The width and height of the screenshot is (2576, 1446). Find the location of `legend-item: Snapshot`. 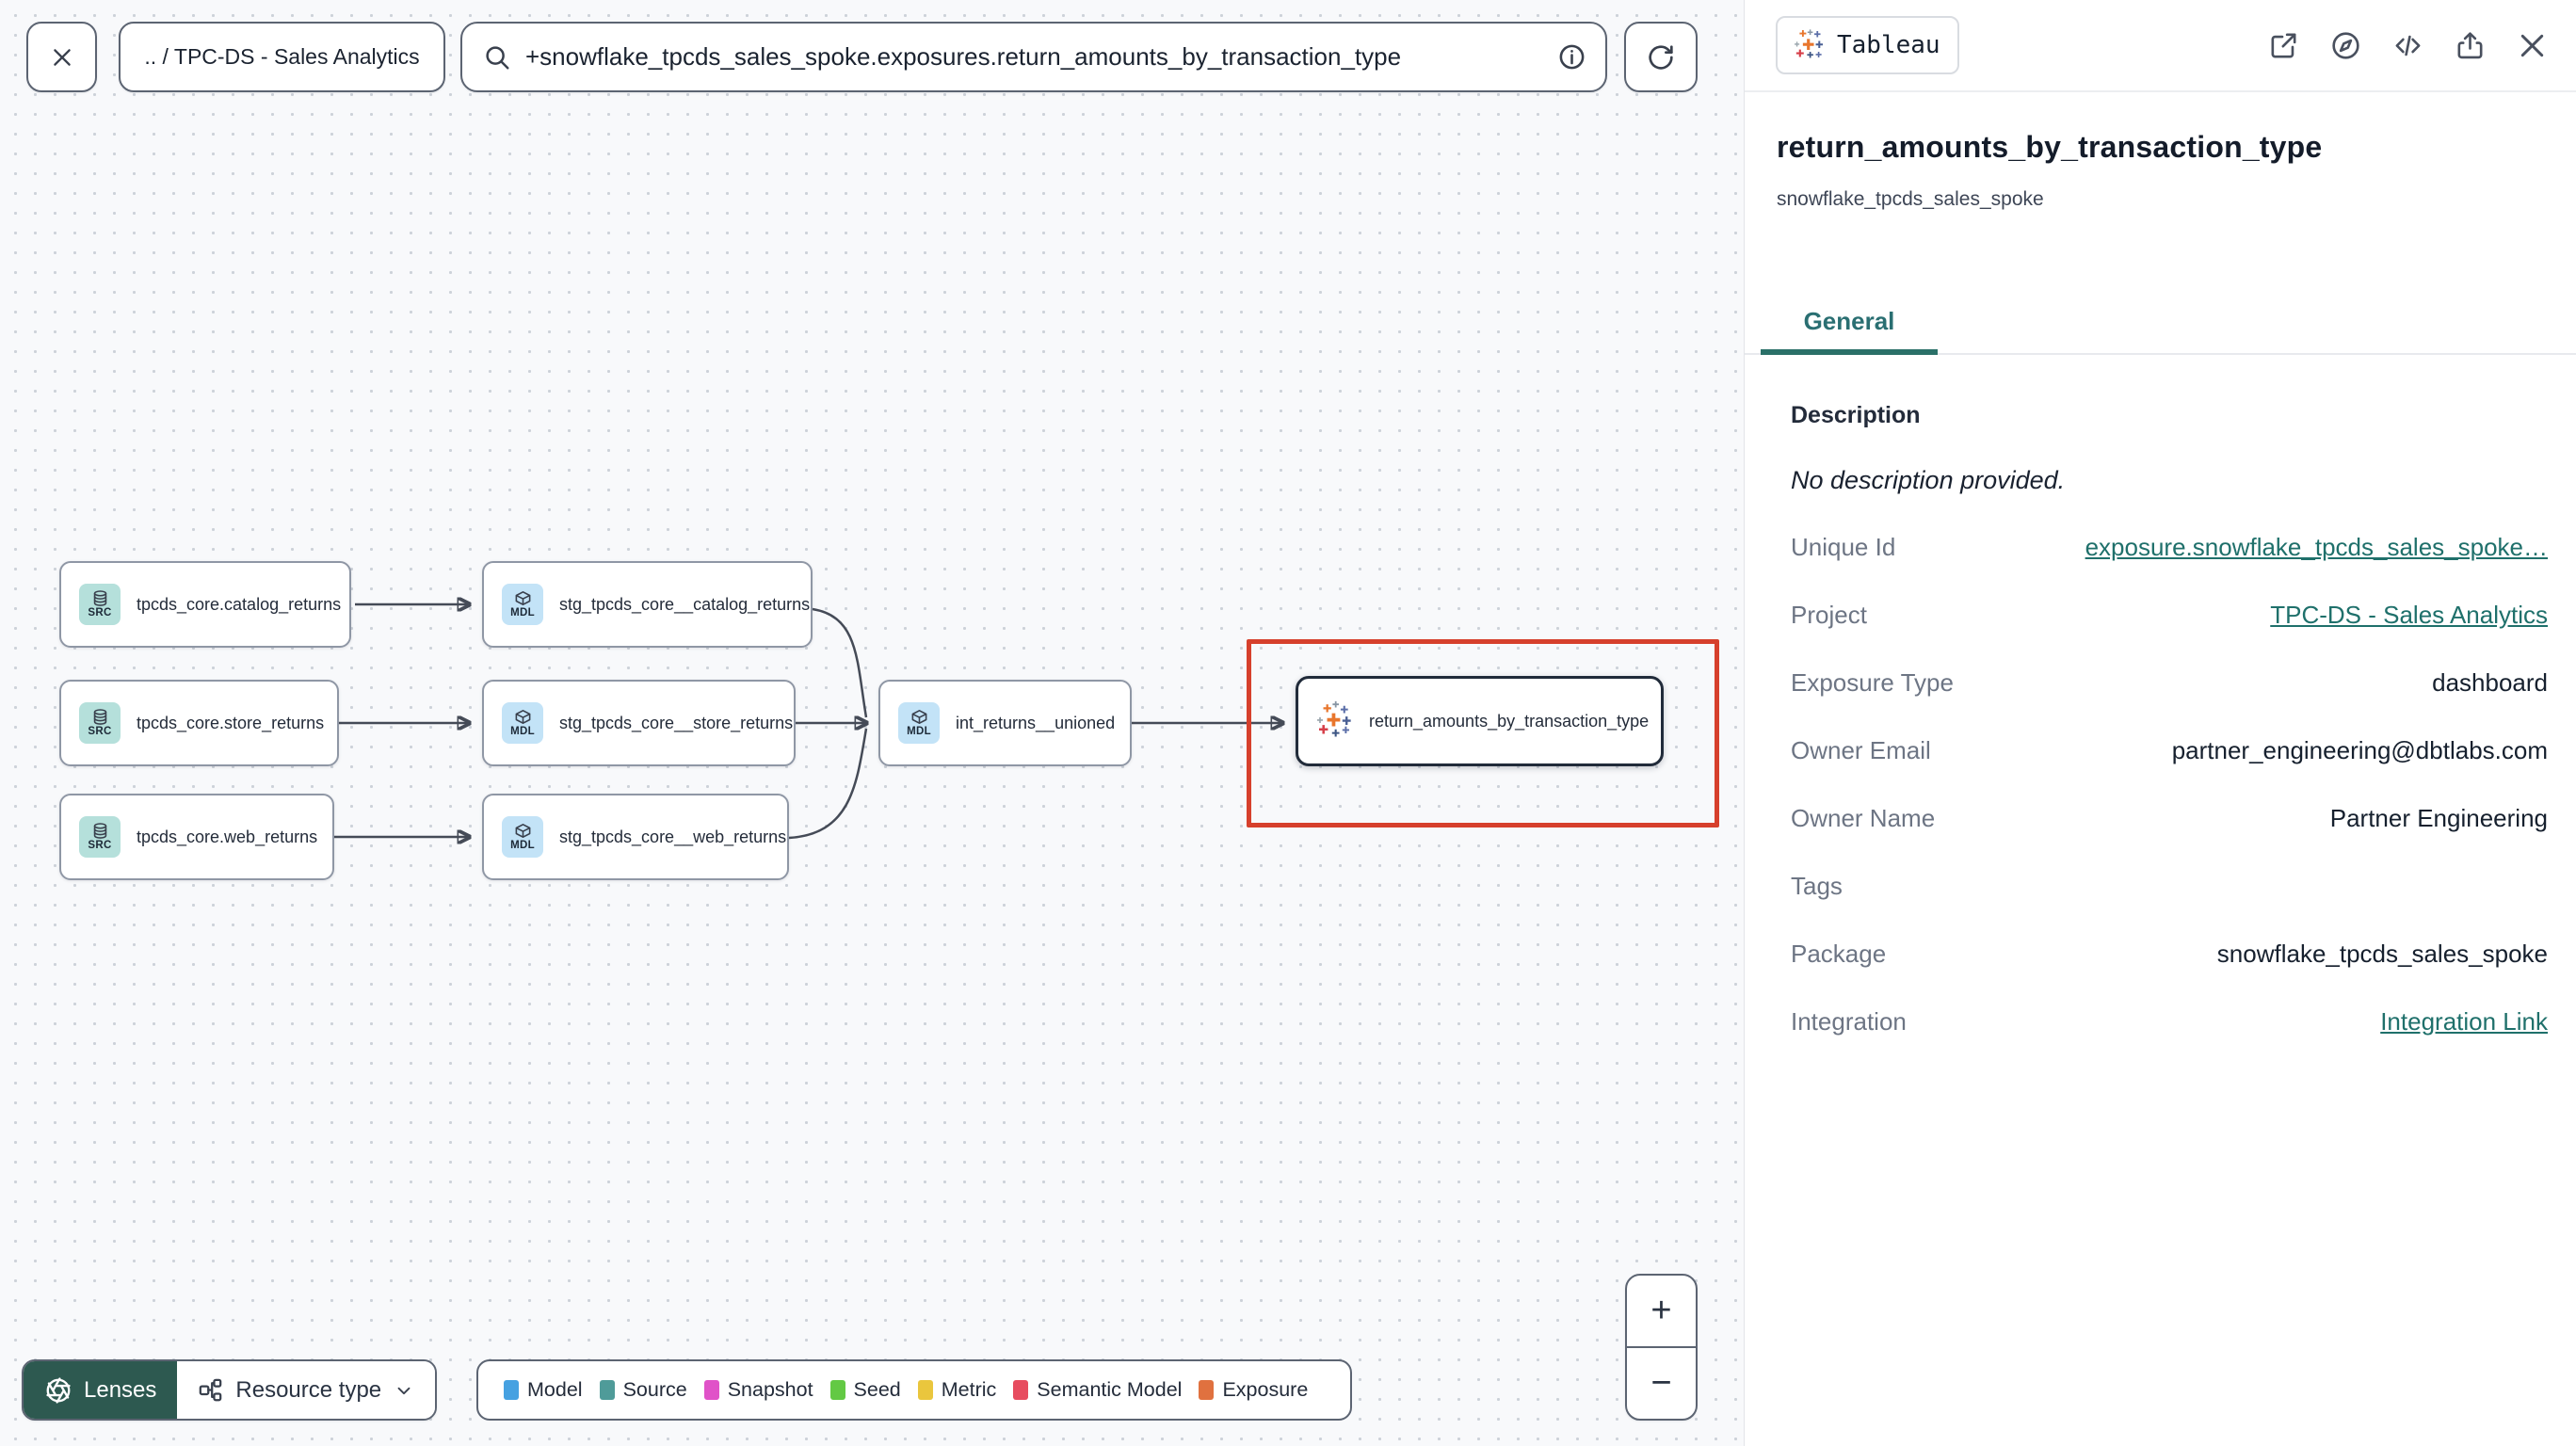

legend-item: Snapshot is located at coordinates (758, 1390).